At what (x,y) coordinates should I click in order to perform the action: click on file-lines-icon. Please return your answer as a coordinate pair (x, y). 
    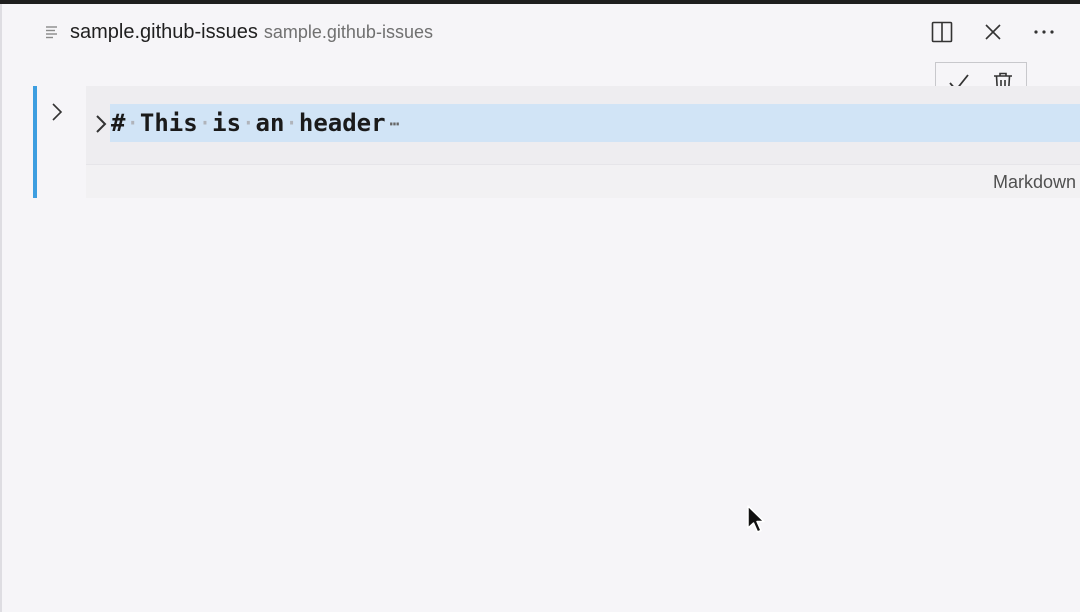
    Looking at the image, I should click on (52, 32).